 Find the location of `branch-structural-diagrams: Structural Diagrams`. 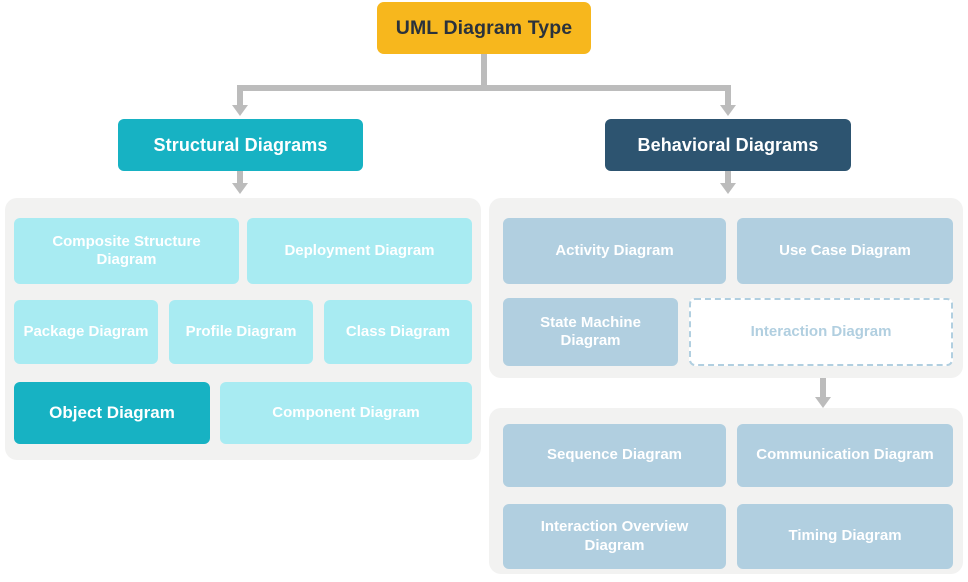

branch-structural-diagrams: Structural Diagrams is located at coordinates (240, 145).